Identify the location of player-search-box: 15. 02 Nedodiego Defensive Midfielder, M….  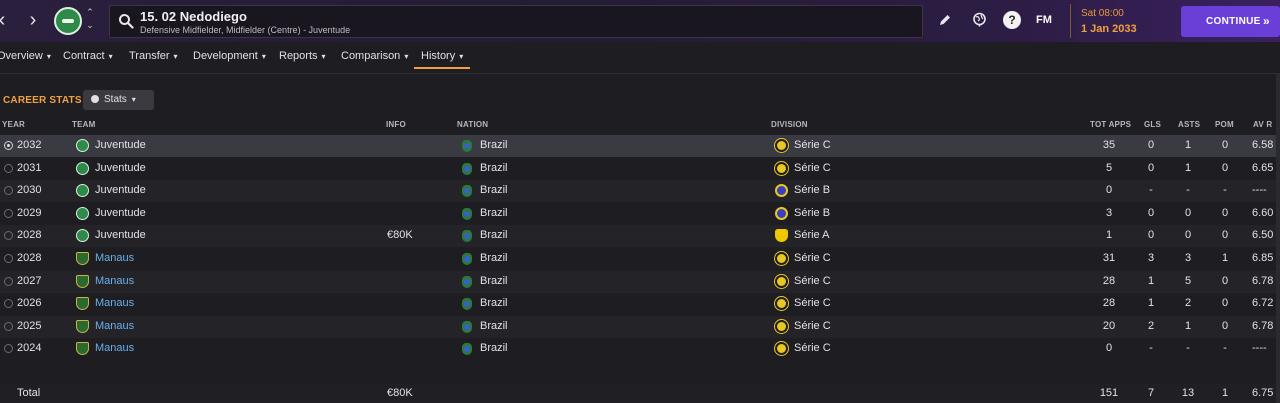
(516, 21).